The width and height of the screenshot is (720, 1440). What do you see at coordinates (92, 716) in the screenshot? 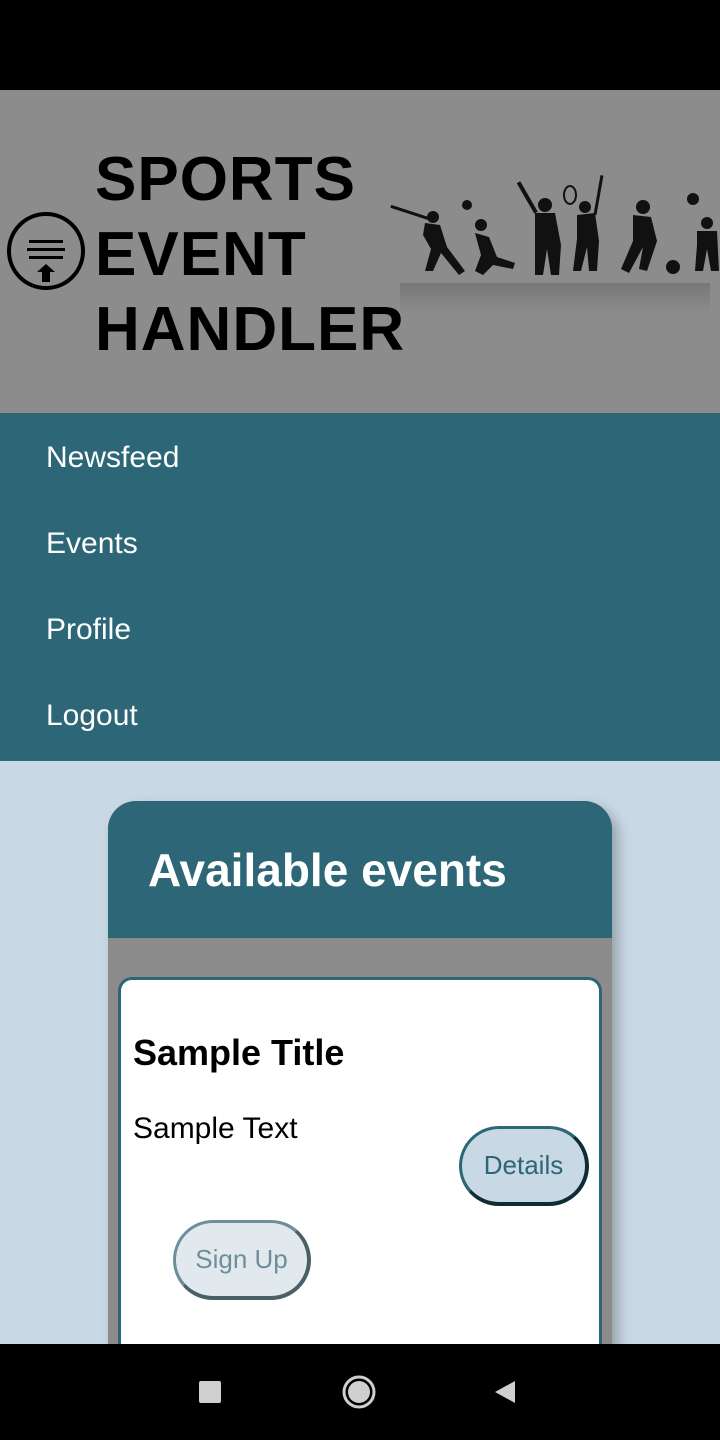
I see `nav-item-logout: Logout` at bounding box center [92, 716].